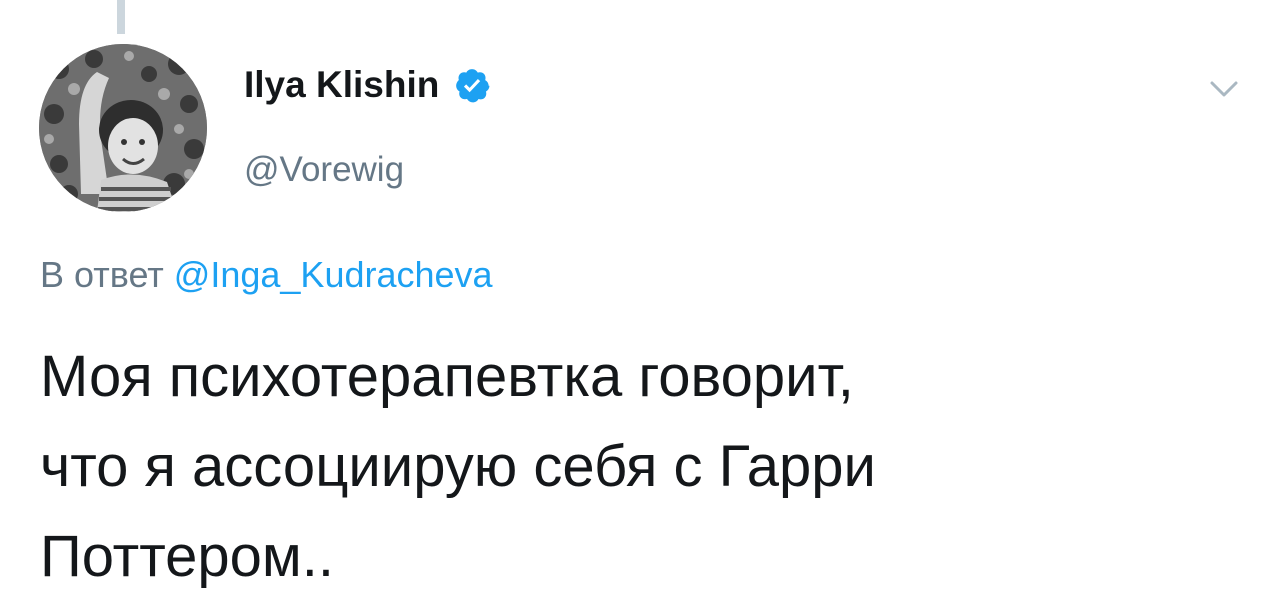  I want to click on tweet-text-line: что я ассоциирую себя с Гарри, so click(458, 466).